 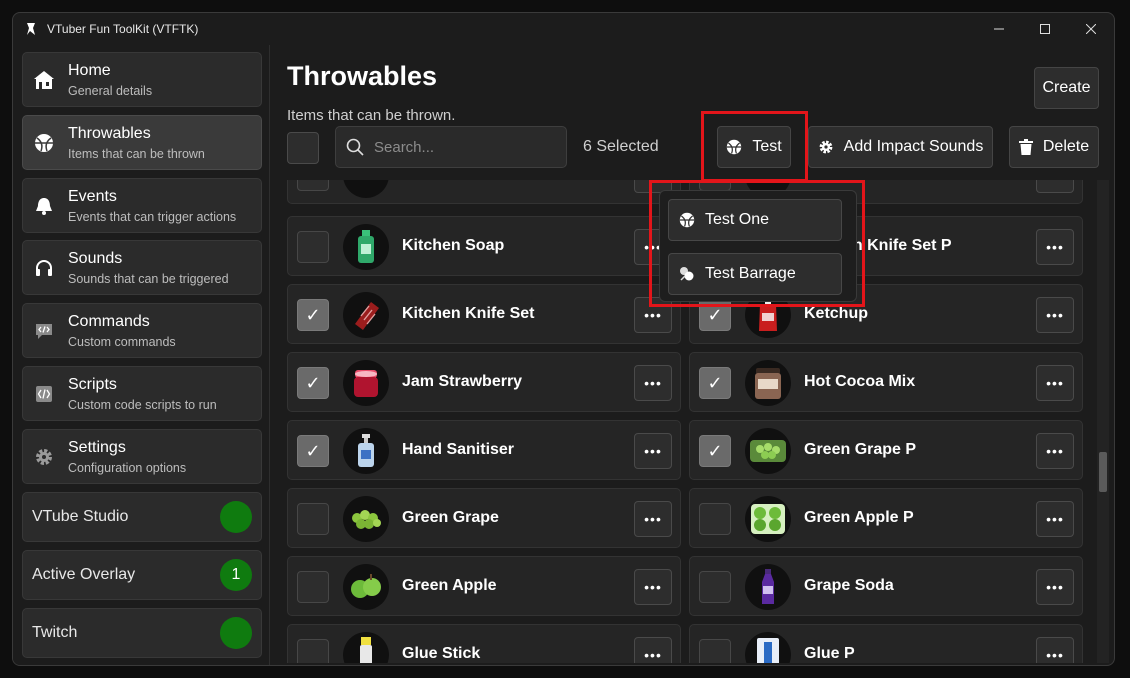 What do you see at coordinates (95, 258) in the screenshot?
I see `sidebar-item-title: Sounds` at bounding box center [95, 258].